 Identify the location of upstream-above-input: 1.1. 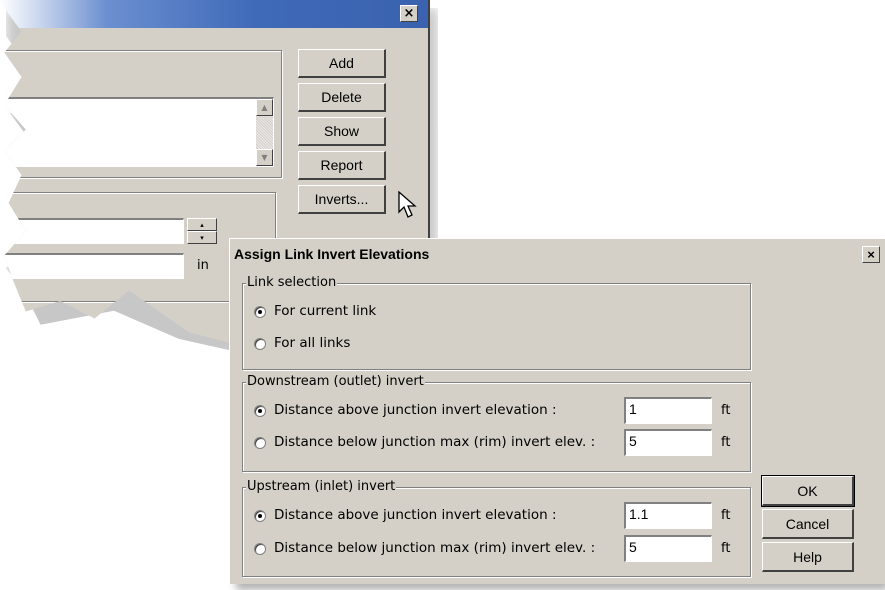
(668, 515).